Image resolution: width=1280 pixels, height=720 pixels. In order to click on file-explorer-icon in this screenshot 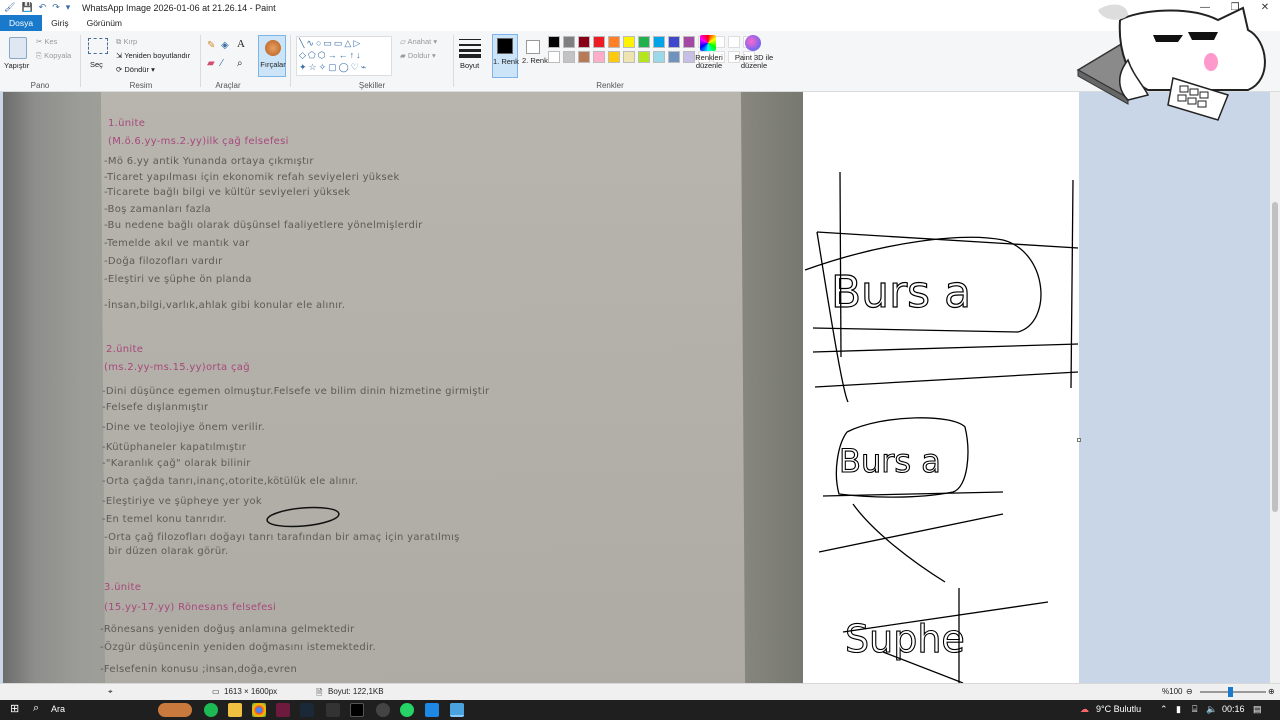, I will do `click(235, 710)`.